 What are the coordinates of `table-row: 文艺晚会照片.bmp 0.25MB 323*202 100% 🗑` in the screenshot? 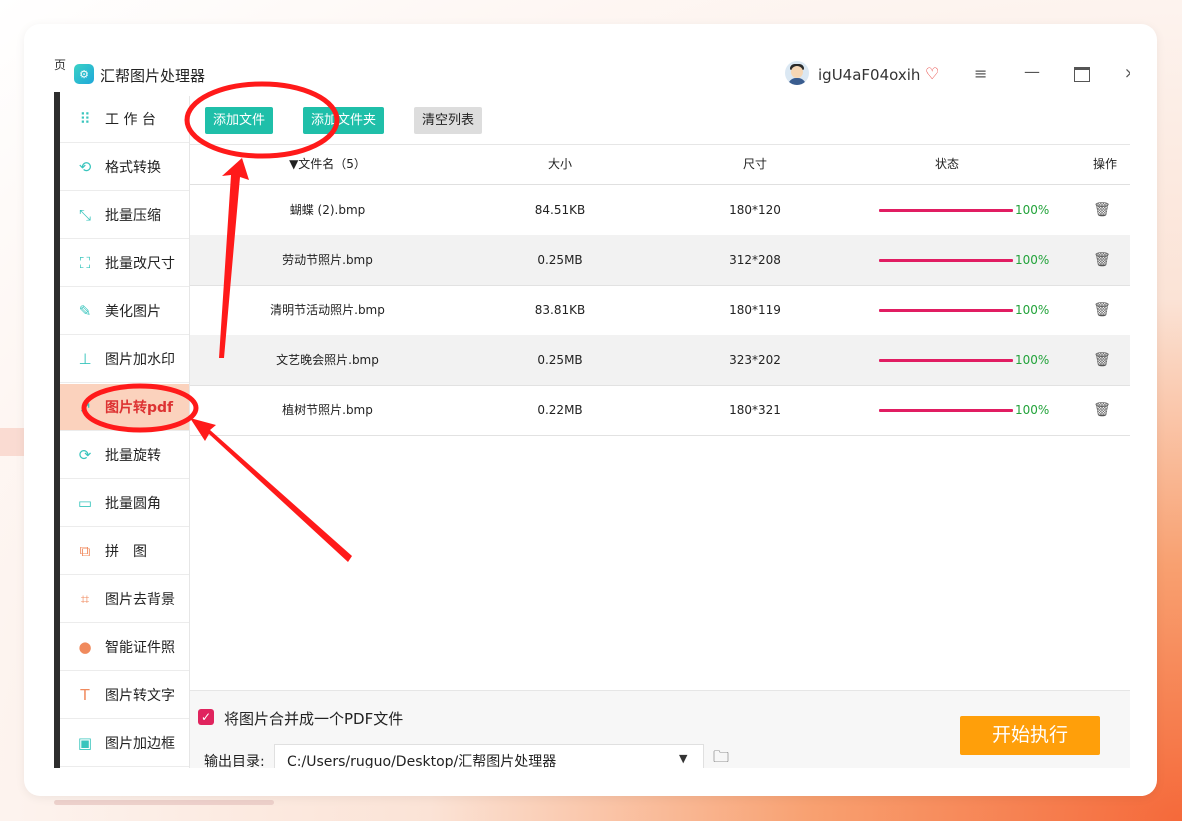 It's located at (660, 360).